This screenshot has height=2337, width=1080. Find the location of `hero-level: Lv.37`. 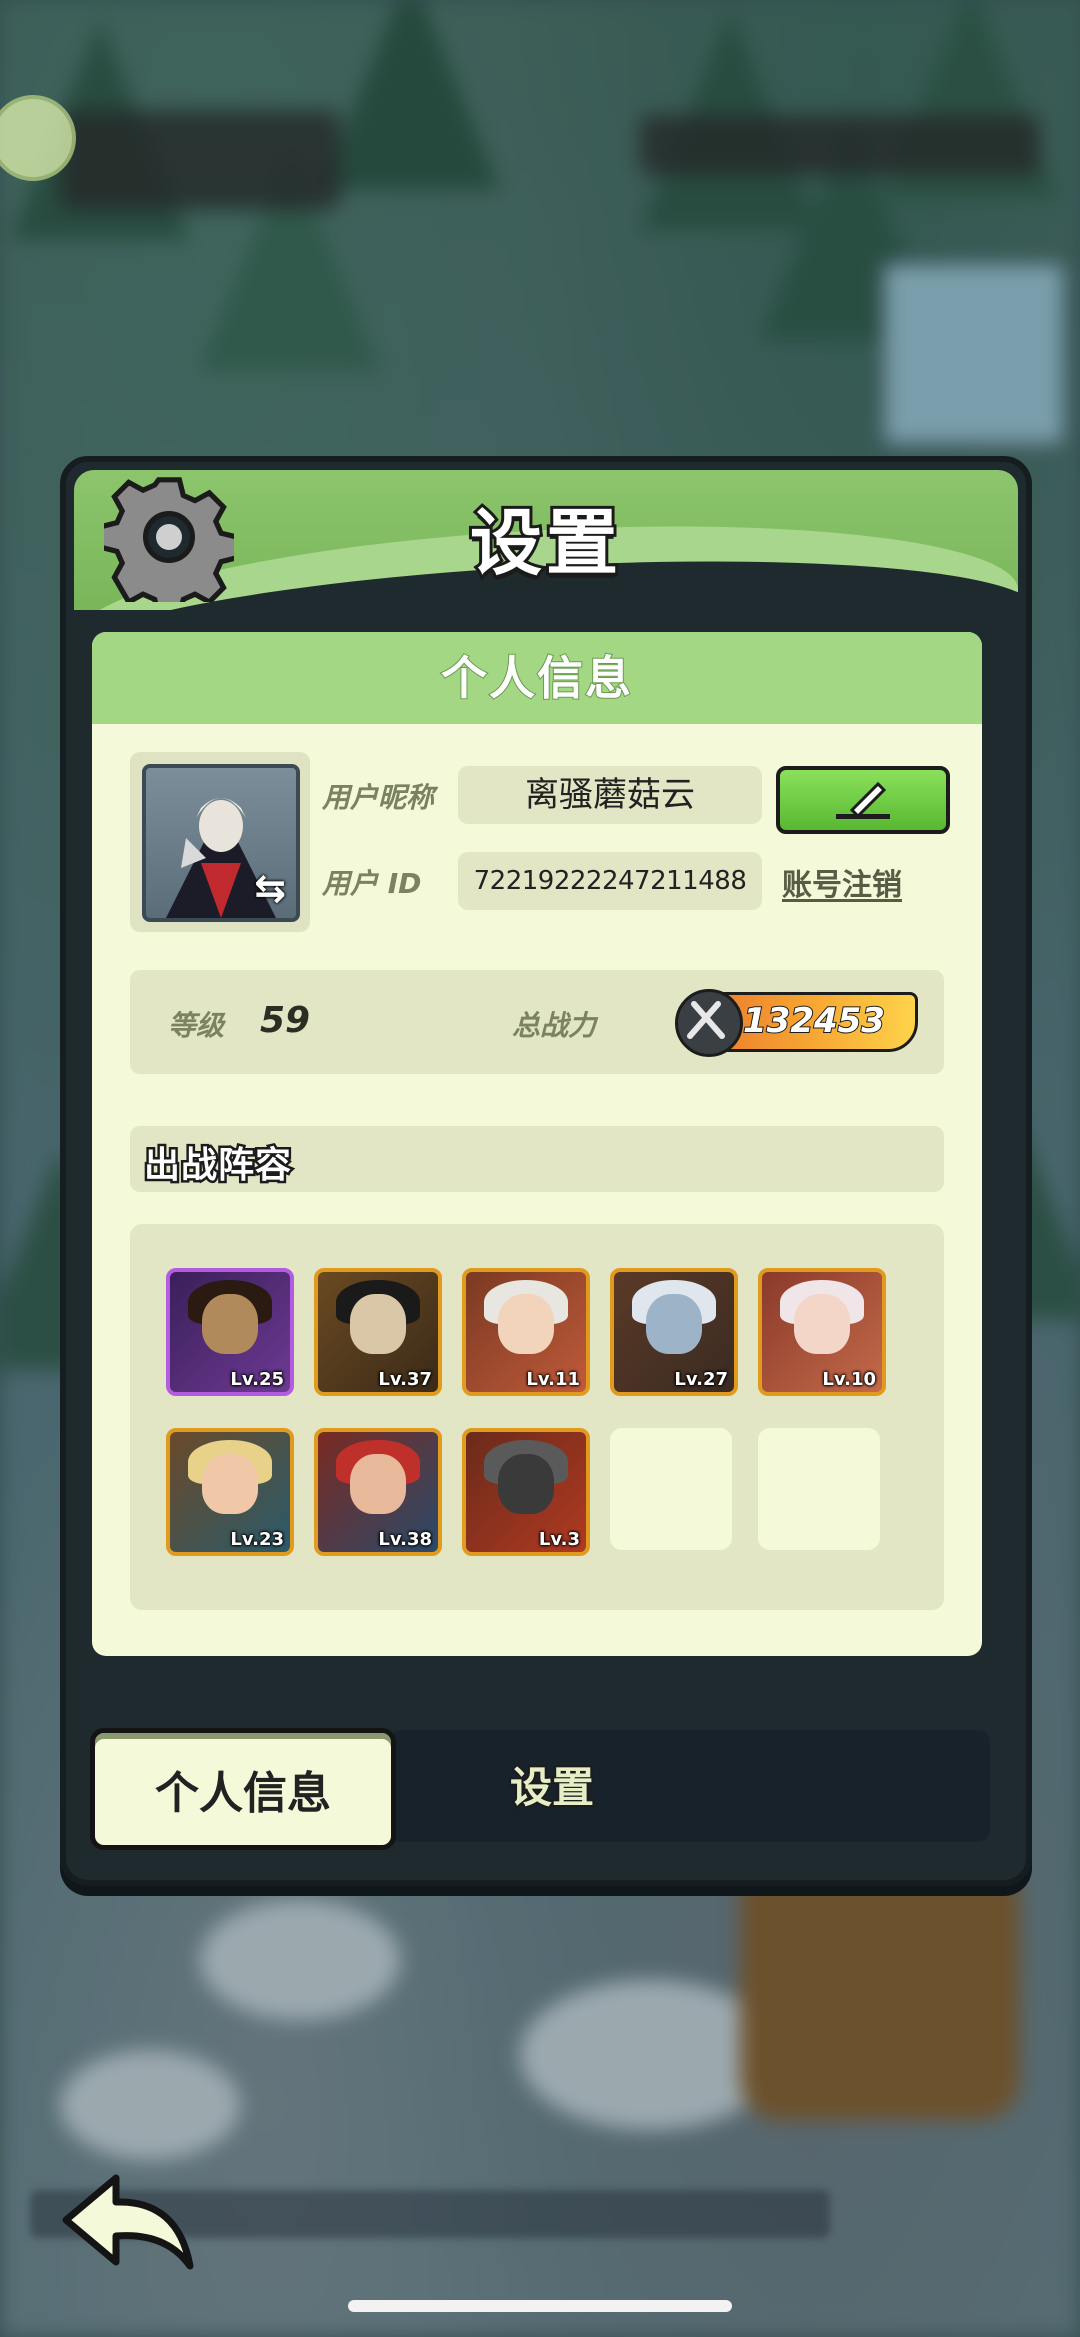

hero-level: Lv.37 is located at coordinates (405, 1379).